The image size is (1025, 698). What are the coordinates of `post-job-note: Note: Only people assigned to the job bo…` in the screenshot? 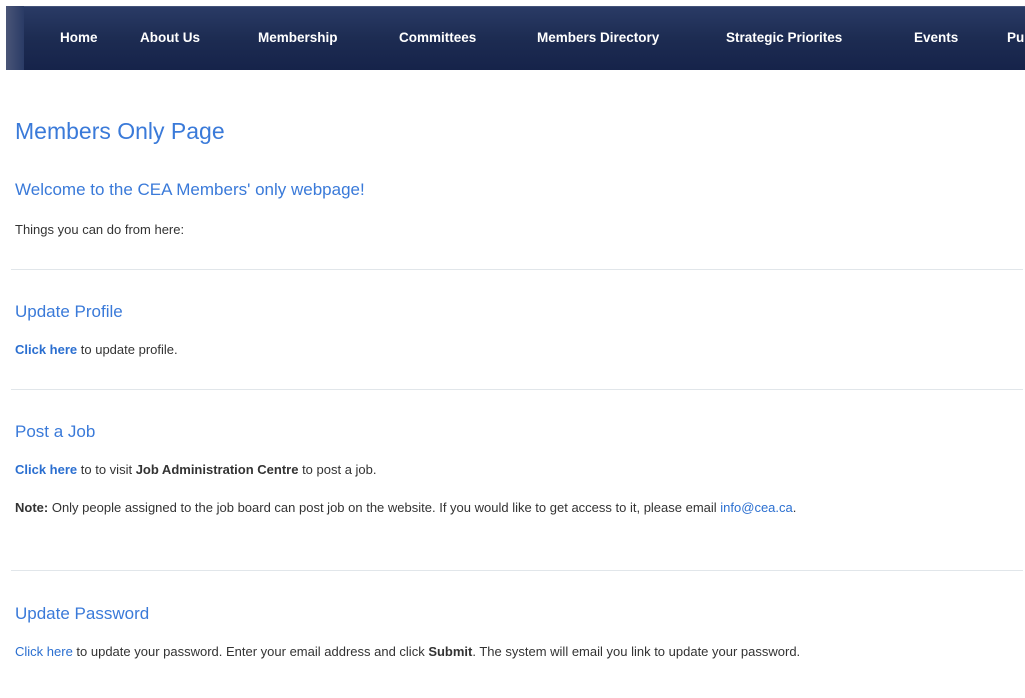 It's located at (517, 508).